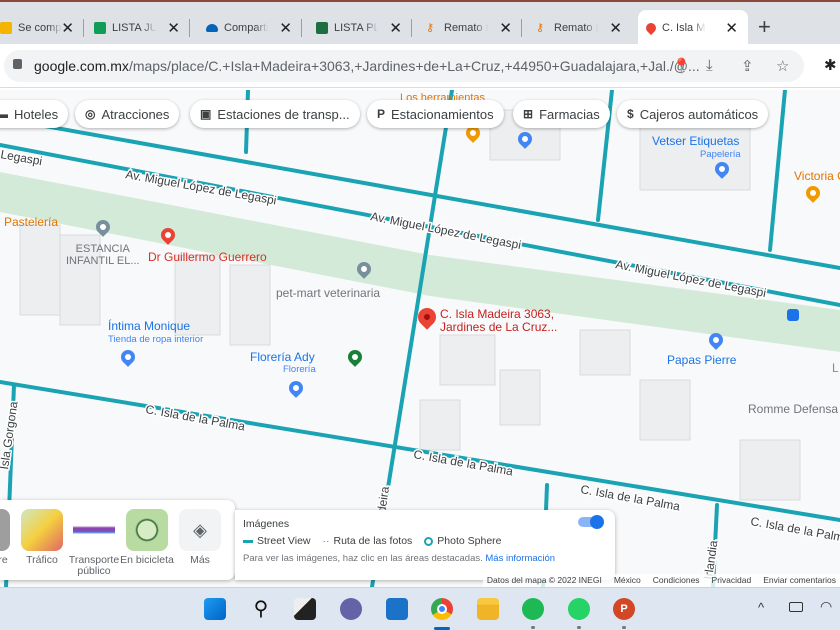  I want to click on poi-petmart: pet-mart veterinaria, so click(328, 293).